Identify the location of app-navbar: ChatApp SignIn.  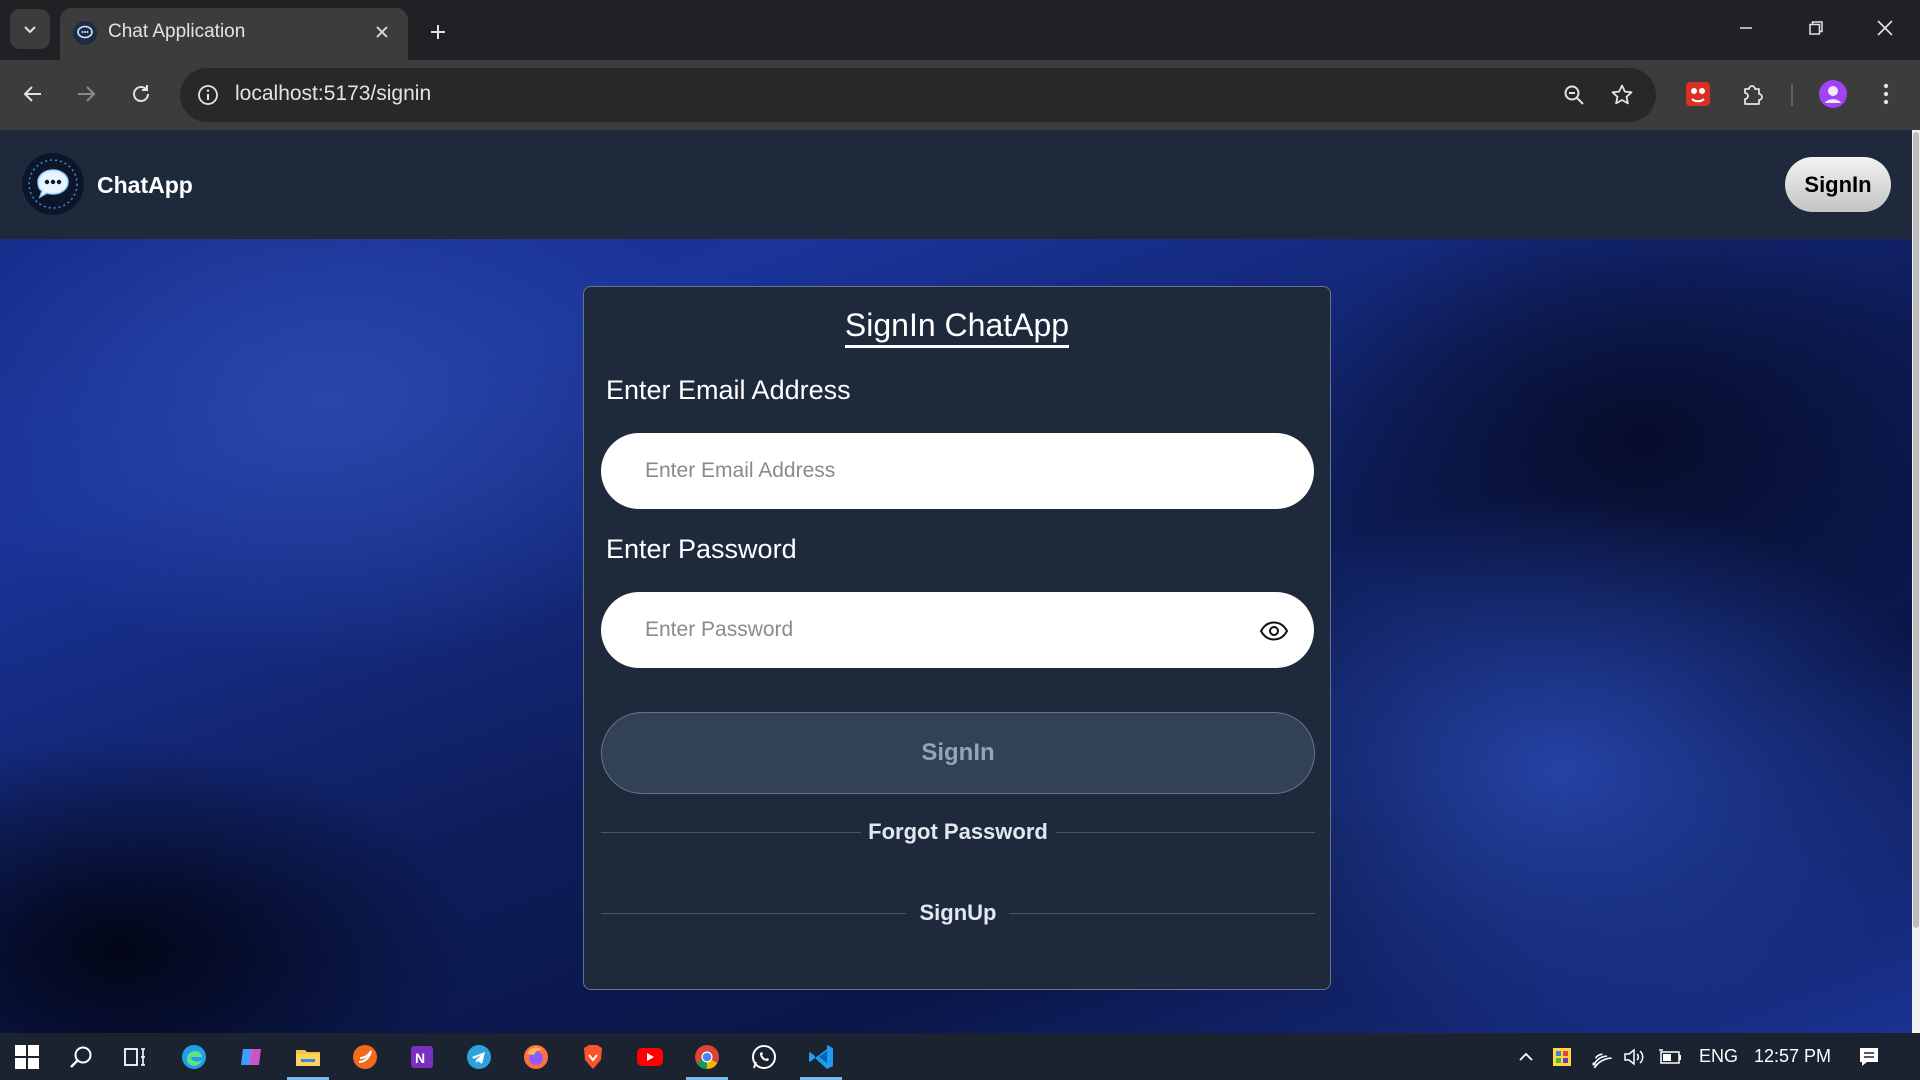
(956, 184).